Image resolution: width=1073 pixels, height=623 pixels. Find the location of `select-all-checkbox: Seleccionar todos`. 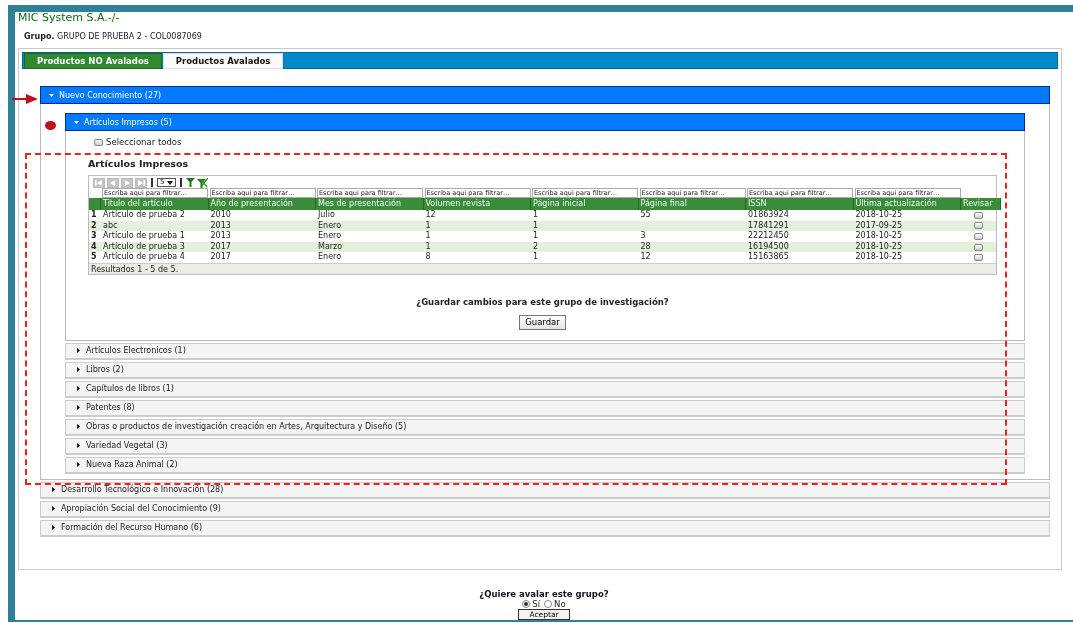

select-all-checkbox: Seleccionar todos is located at coordinates (545, 142).